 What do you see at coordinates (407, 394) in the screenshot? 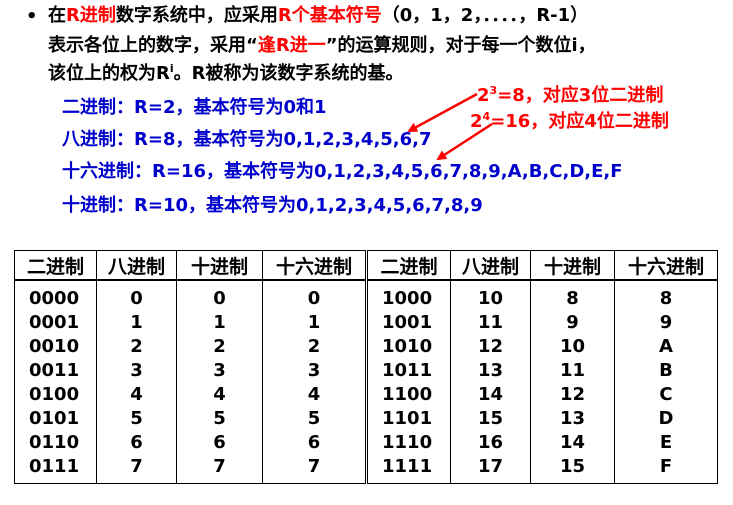
I see `table-cell: 1100` at bounding box center [407, 394].